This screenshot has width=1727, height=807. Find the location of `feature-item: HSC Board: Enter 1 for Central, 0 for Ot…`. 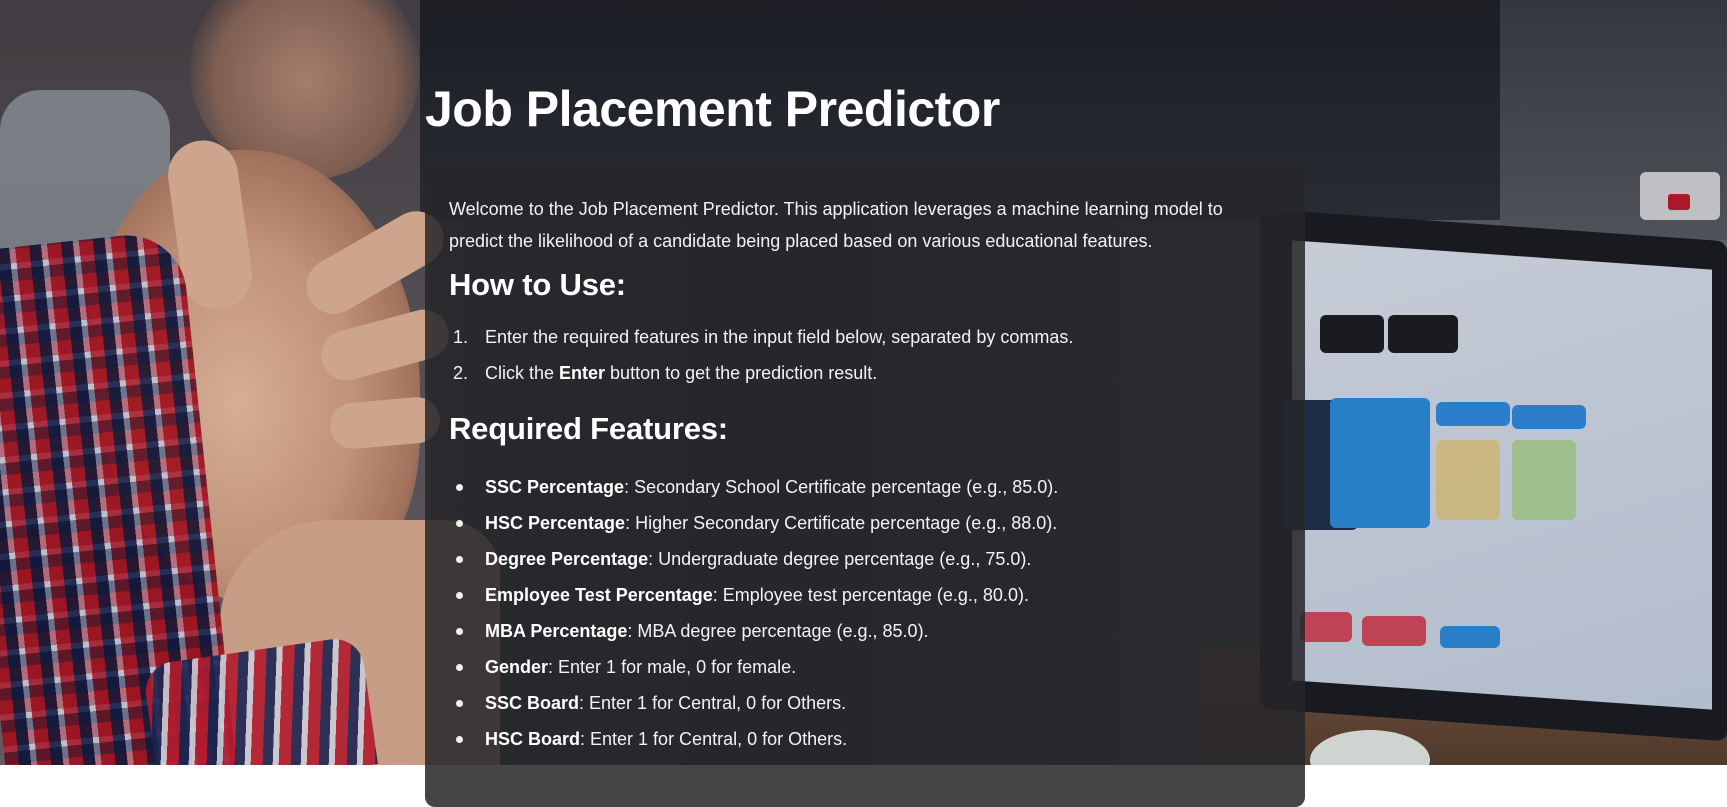

feature-item: HSC Board: Enter 1 for Central, 0 for Ot… is located at coordinates (865, 739).